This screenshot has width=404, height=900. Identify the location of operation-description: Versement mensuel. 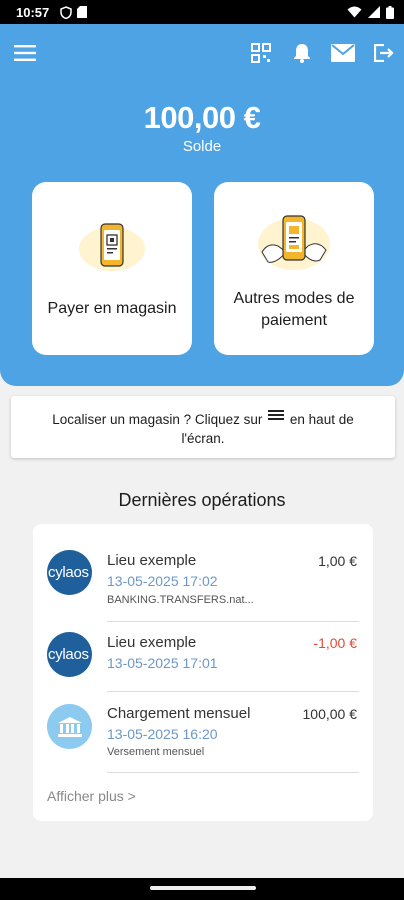
(156, 752).